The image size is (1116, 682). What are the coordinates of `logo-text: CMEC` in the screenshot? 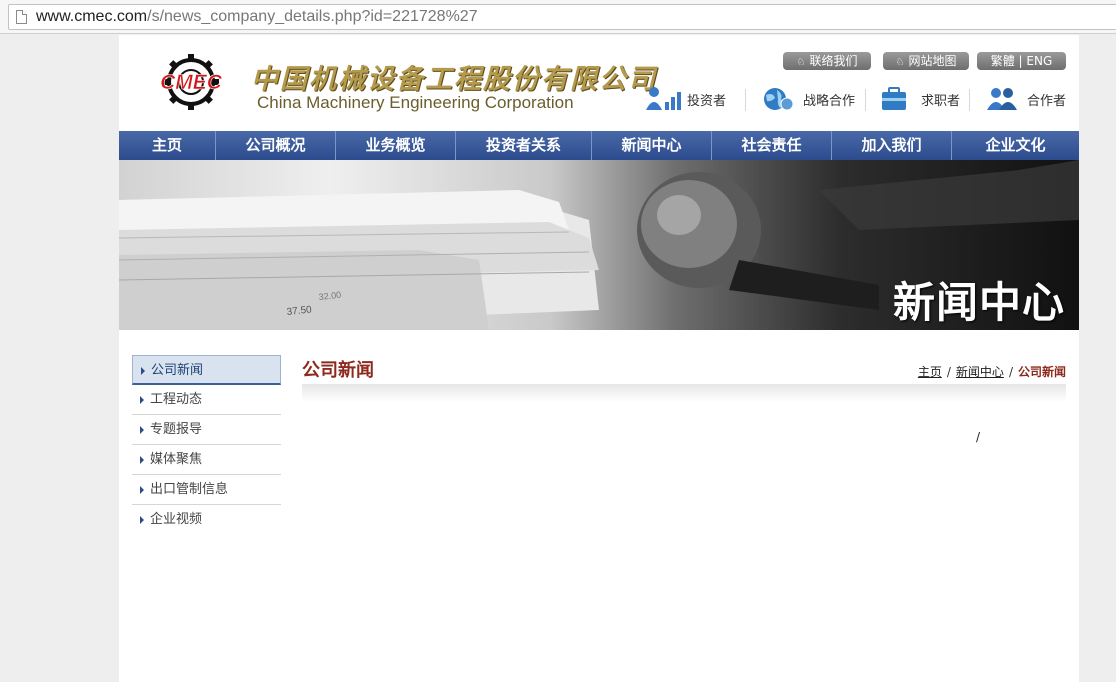 It's located at (191, 82).